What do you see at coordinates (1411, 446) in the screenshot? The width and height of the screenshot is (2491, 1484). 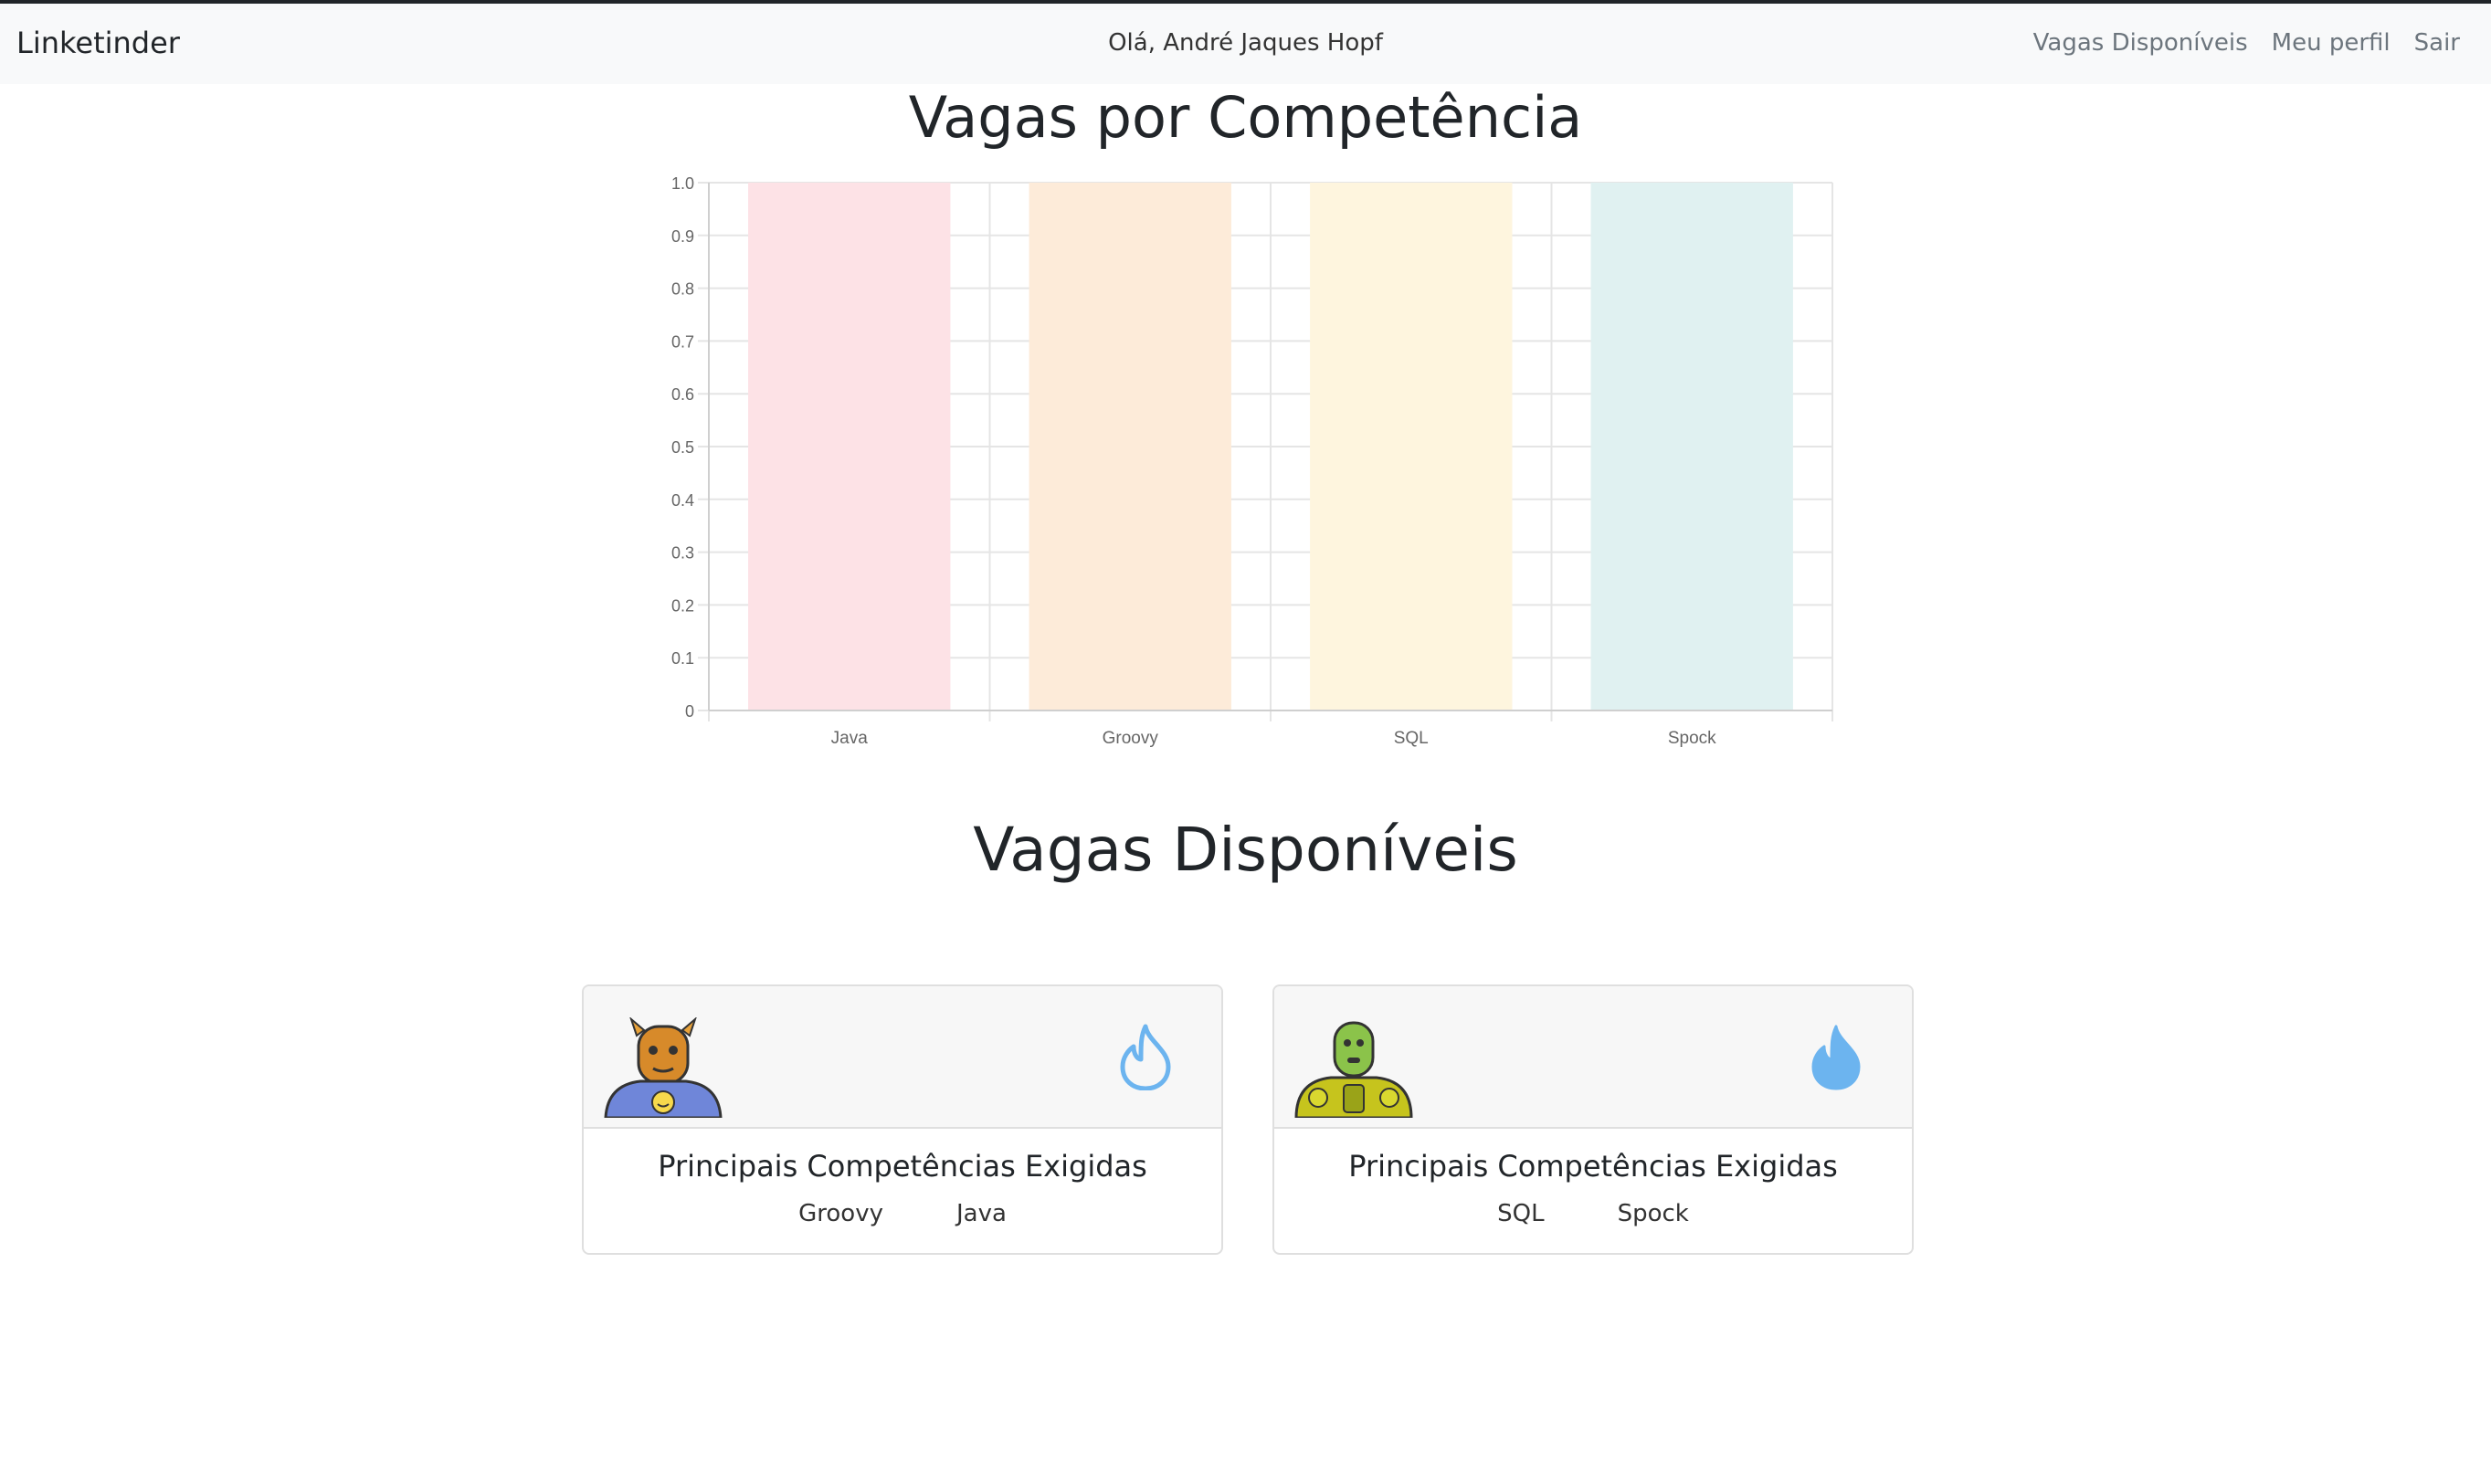 I see `bar-sql` at bounding box center [1411, 446].